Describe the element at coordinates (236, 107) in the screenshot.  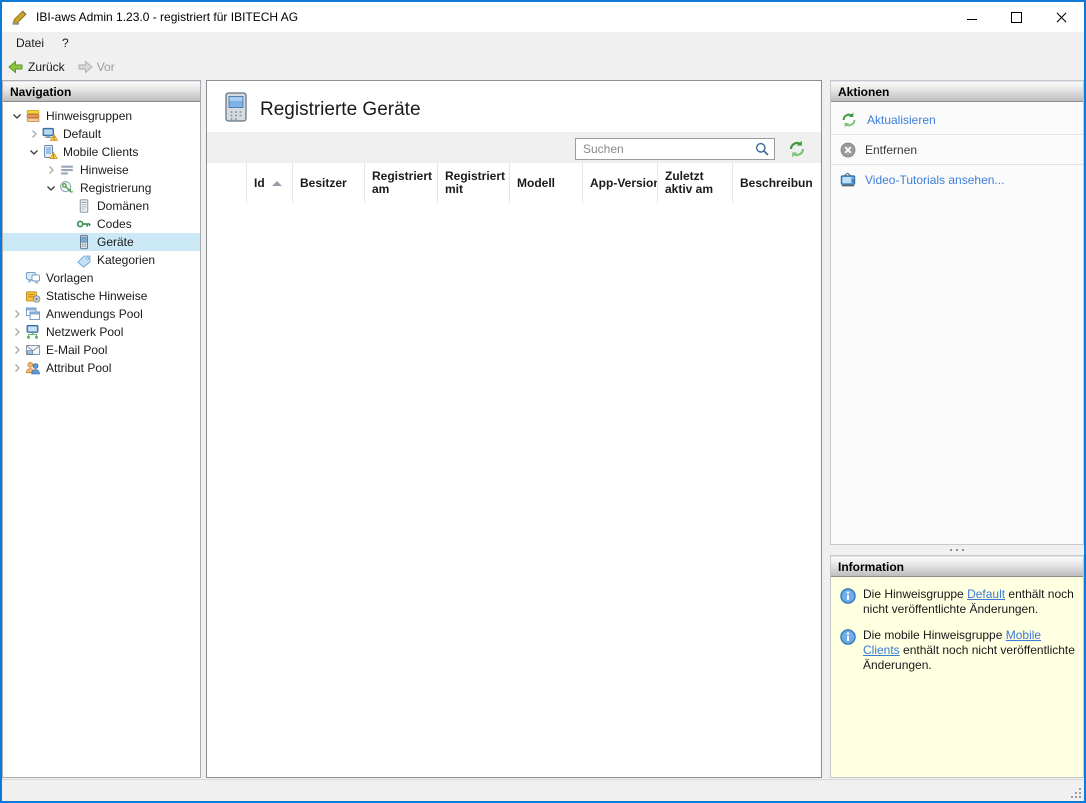
I see `mobile-device-icon` at that location.